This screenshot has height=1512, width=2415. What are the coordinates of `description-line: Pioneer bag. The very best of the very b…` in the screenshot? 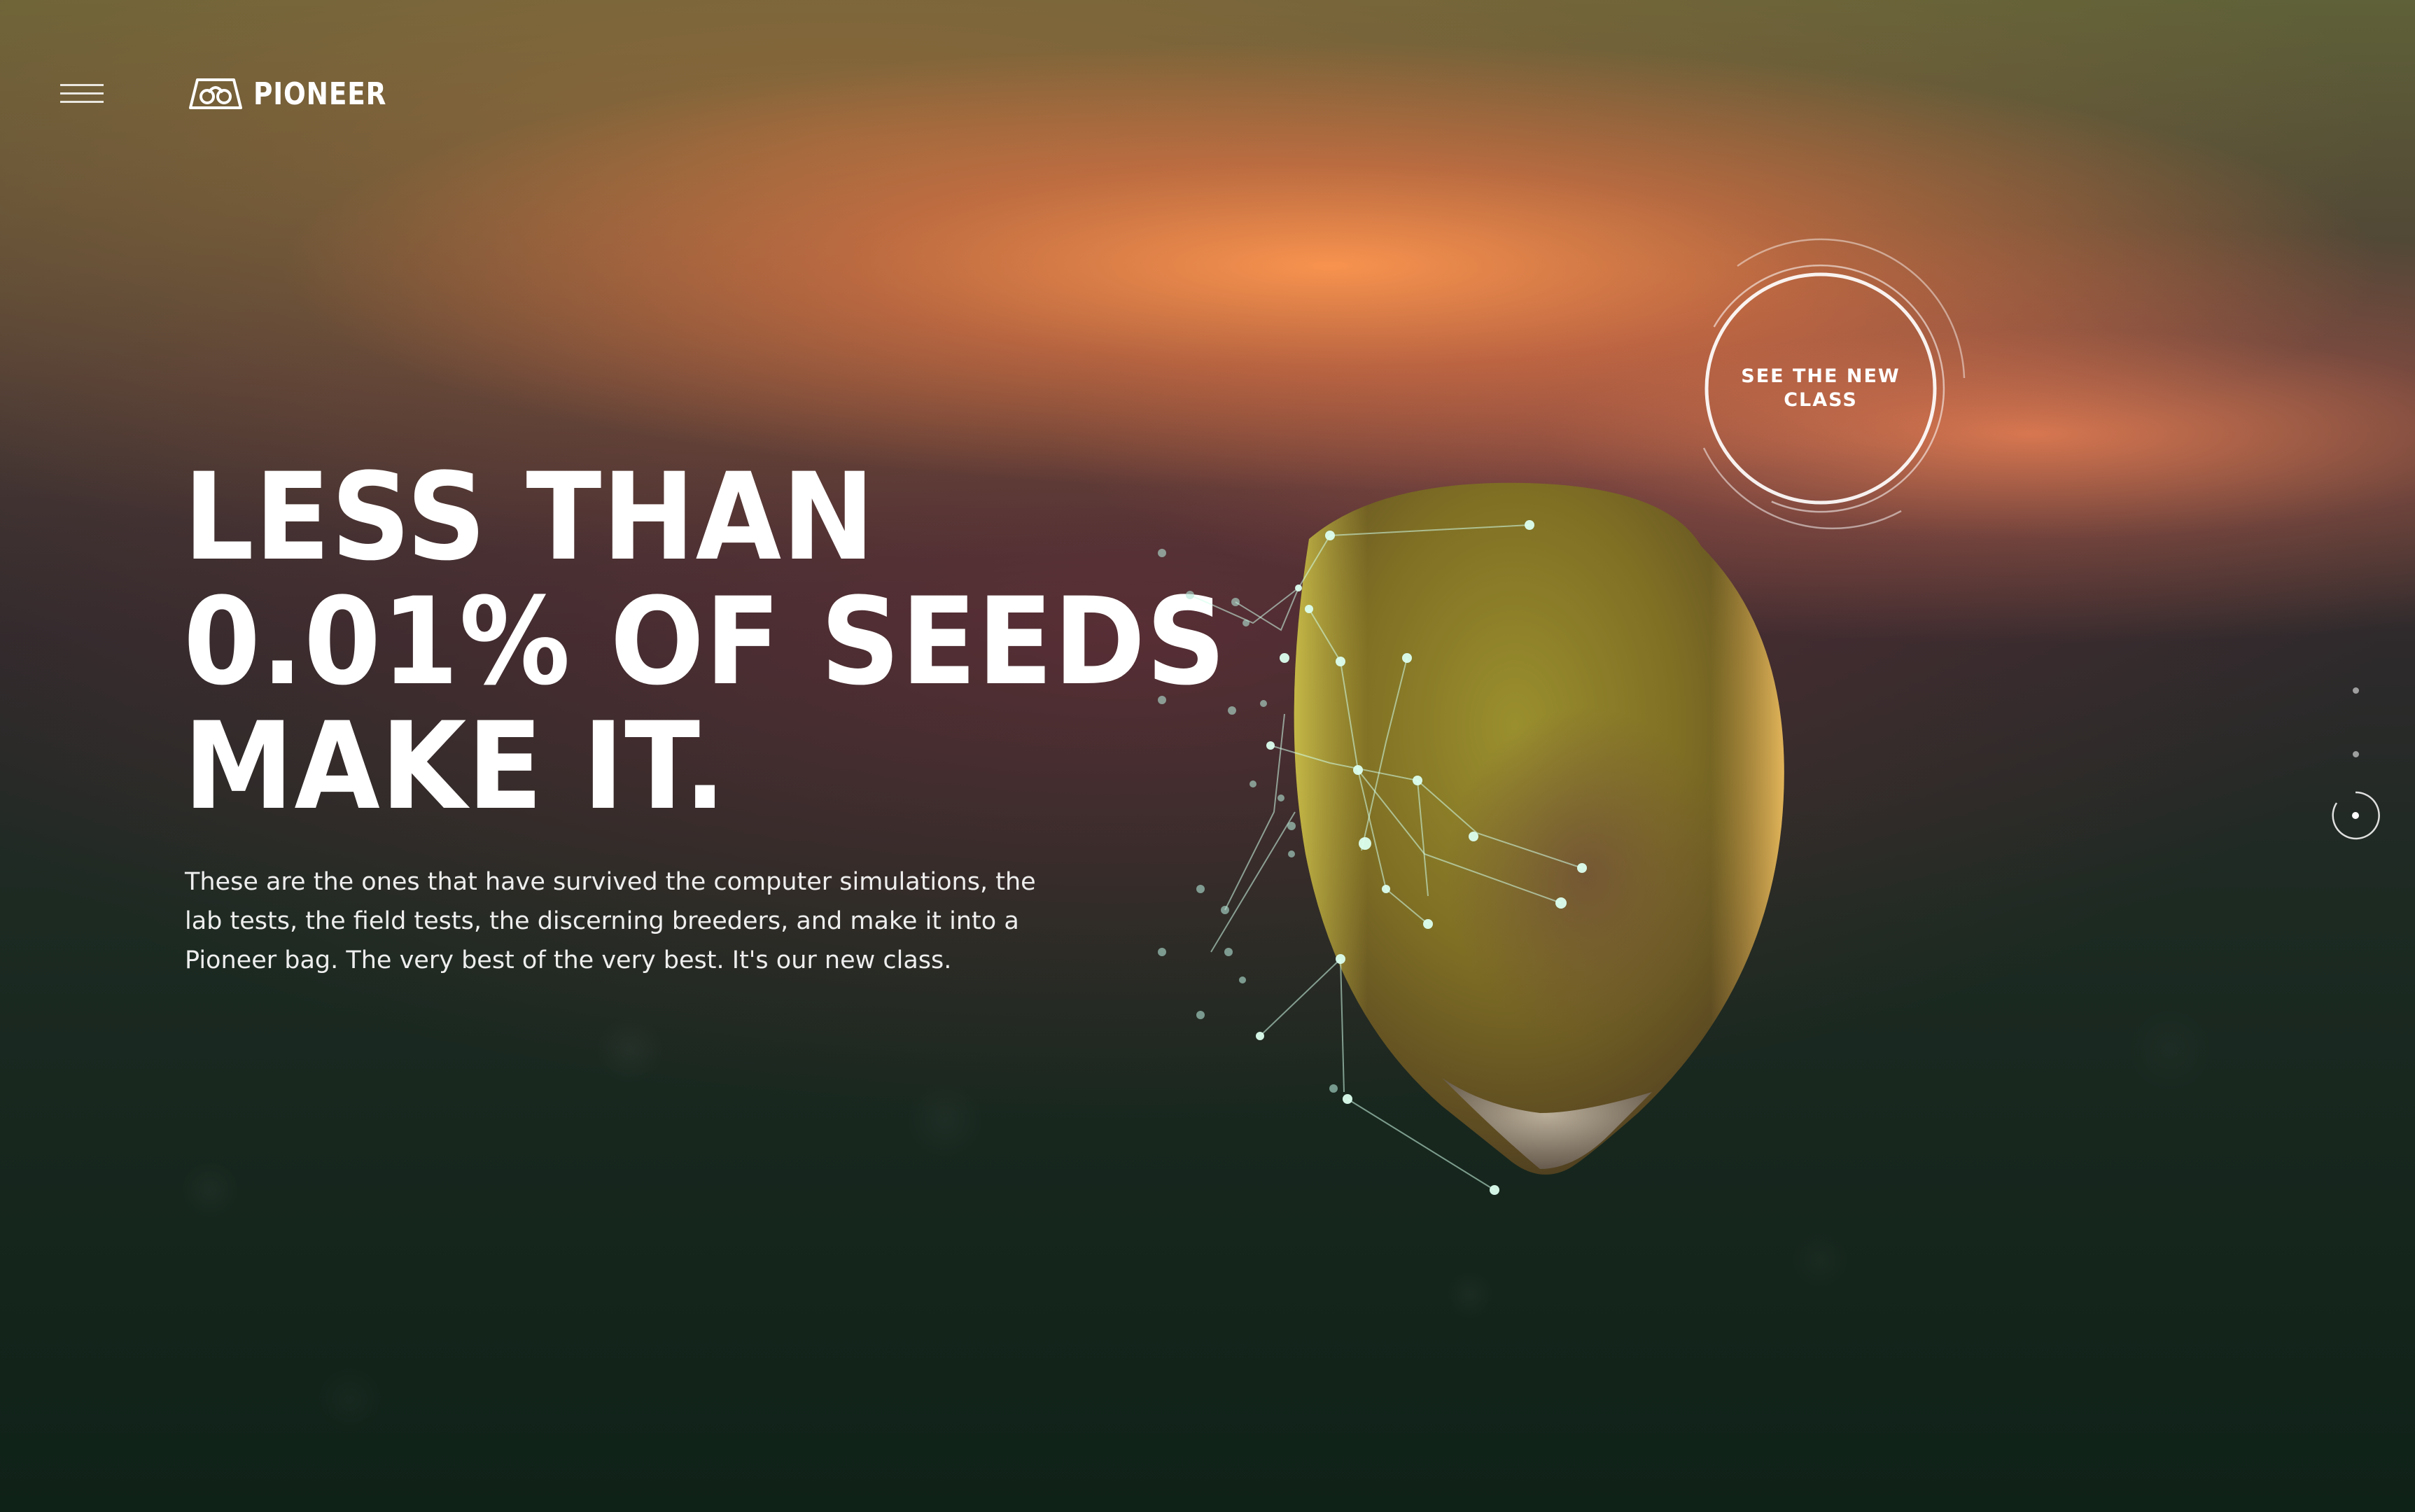 It's located at (568, 960).